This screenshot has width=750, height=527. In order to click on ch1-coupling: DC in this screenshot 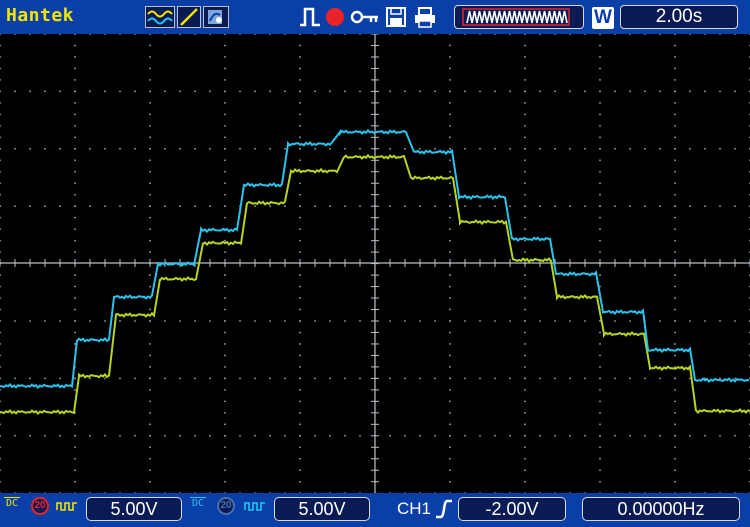, I will do `click(12, 503)`.